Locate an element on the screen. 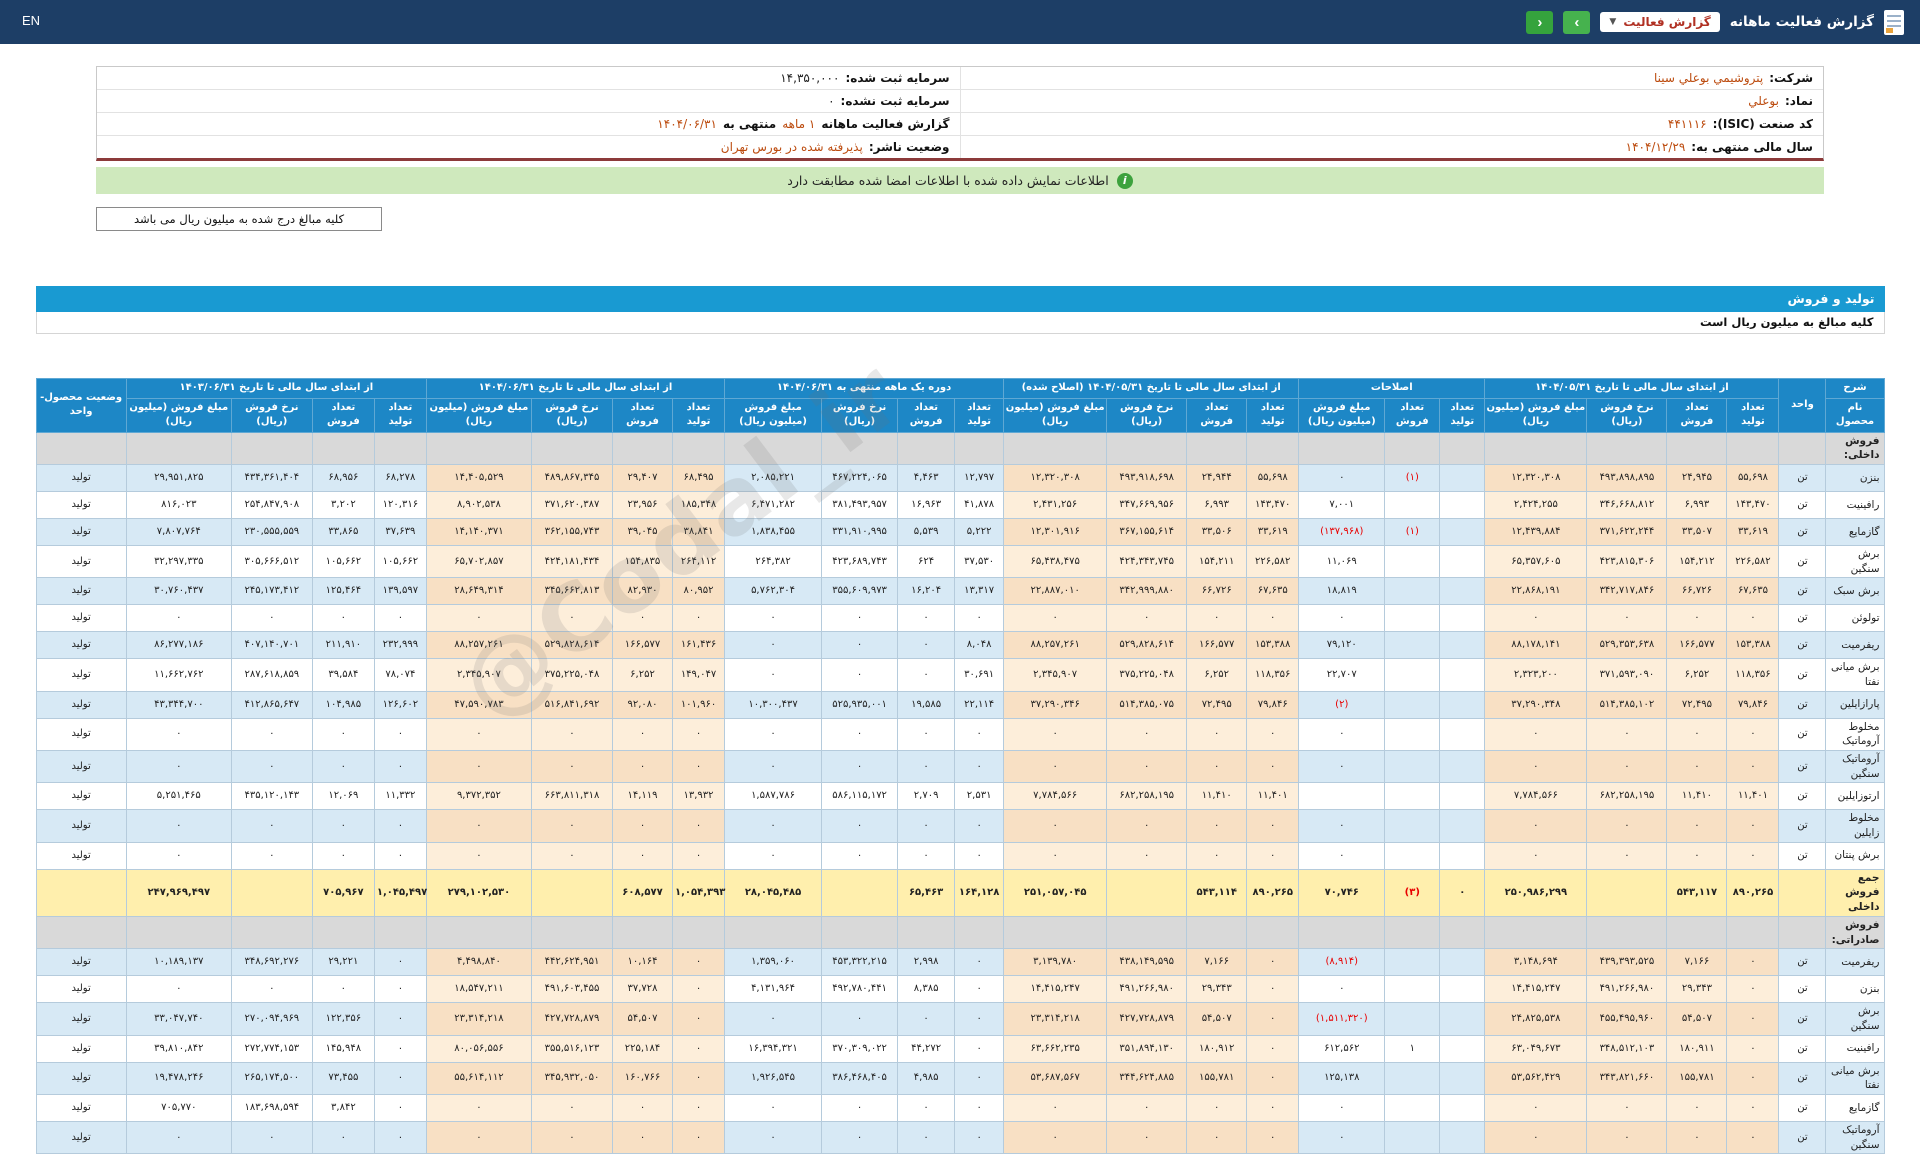 The width and height of the screenshot is (1920, 1154). value-cell: ۱۵۴,۲۱۱ is located at coordinates (1217, 561).